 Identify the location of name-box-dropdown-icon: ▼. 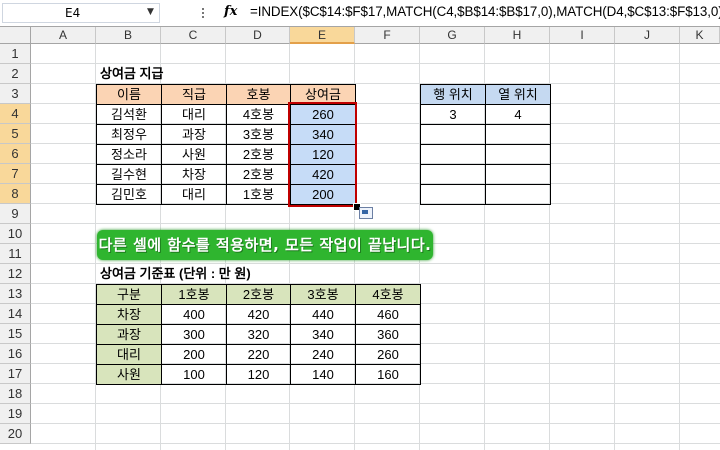
(150, 12).